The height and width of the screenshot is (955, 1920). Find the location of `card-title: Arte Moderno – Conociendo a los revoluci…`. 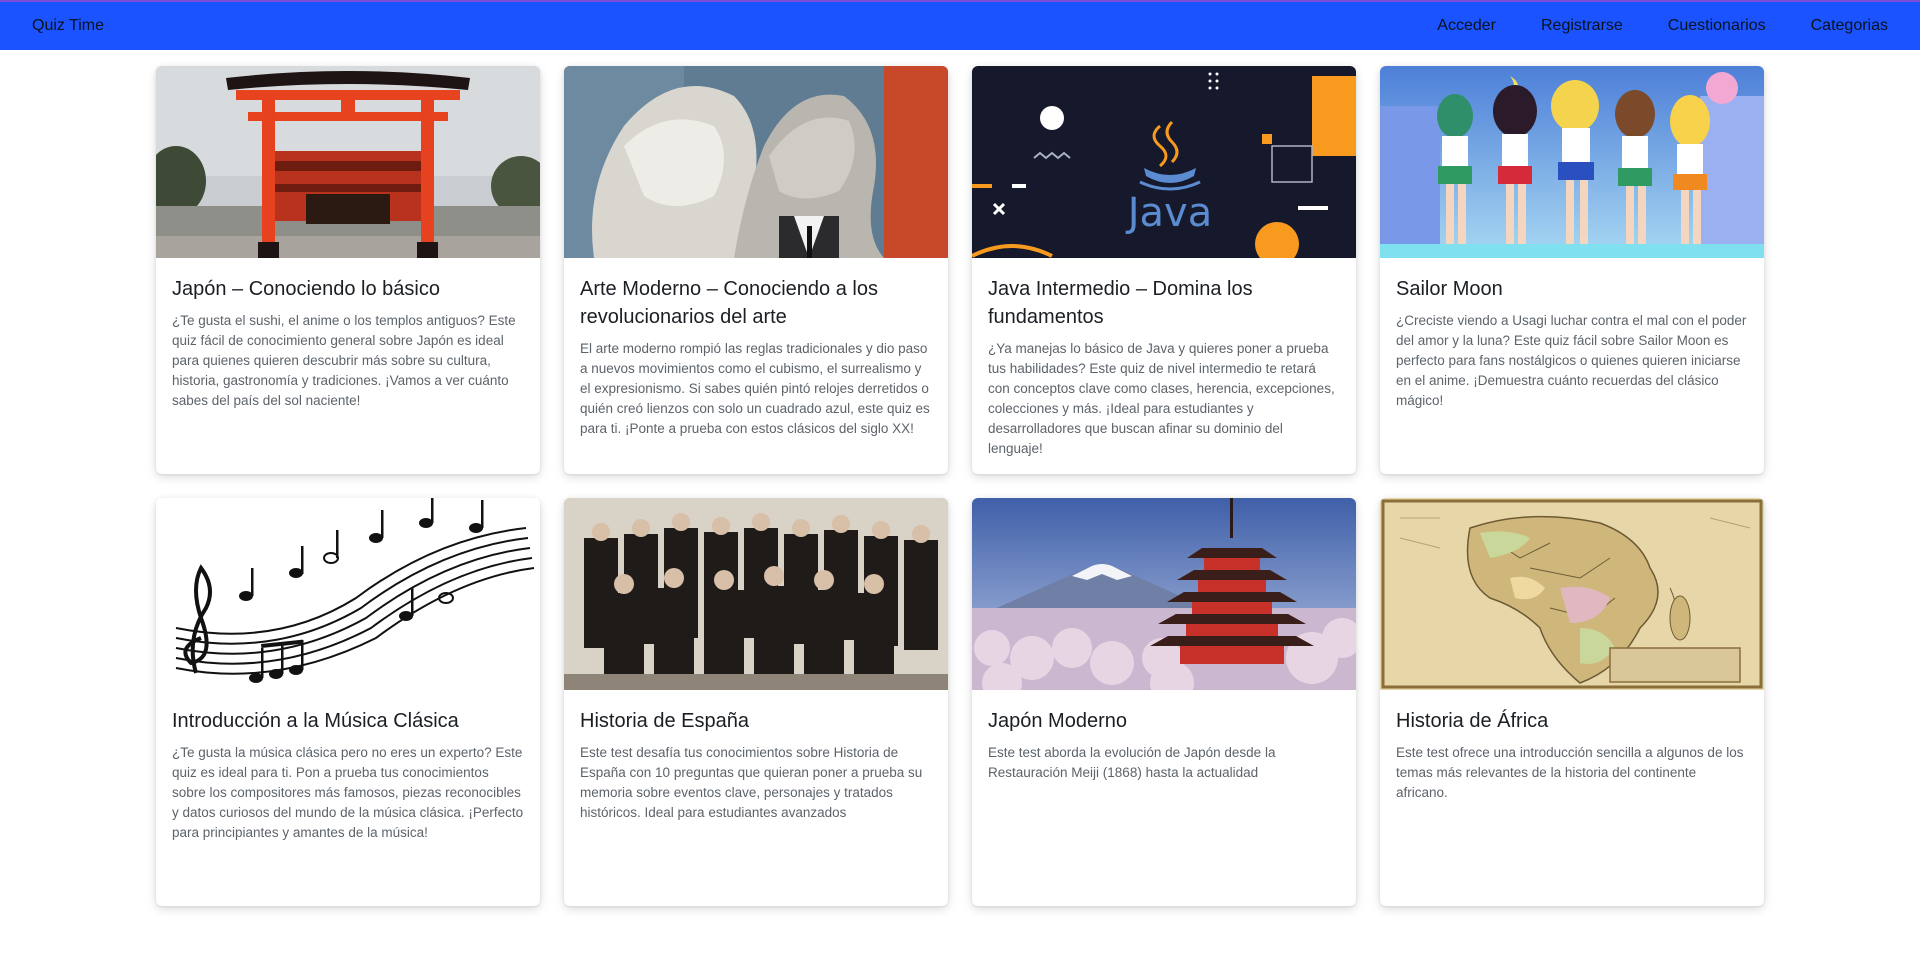

card-title: Arte Moderno – Conociendo a los revoluci… is located at coordinates (729, 303).